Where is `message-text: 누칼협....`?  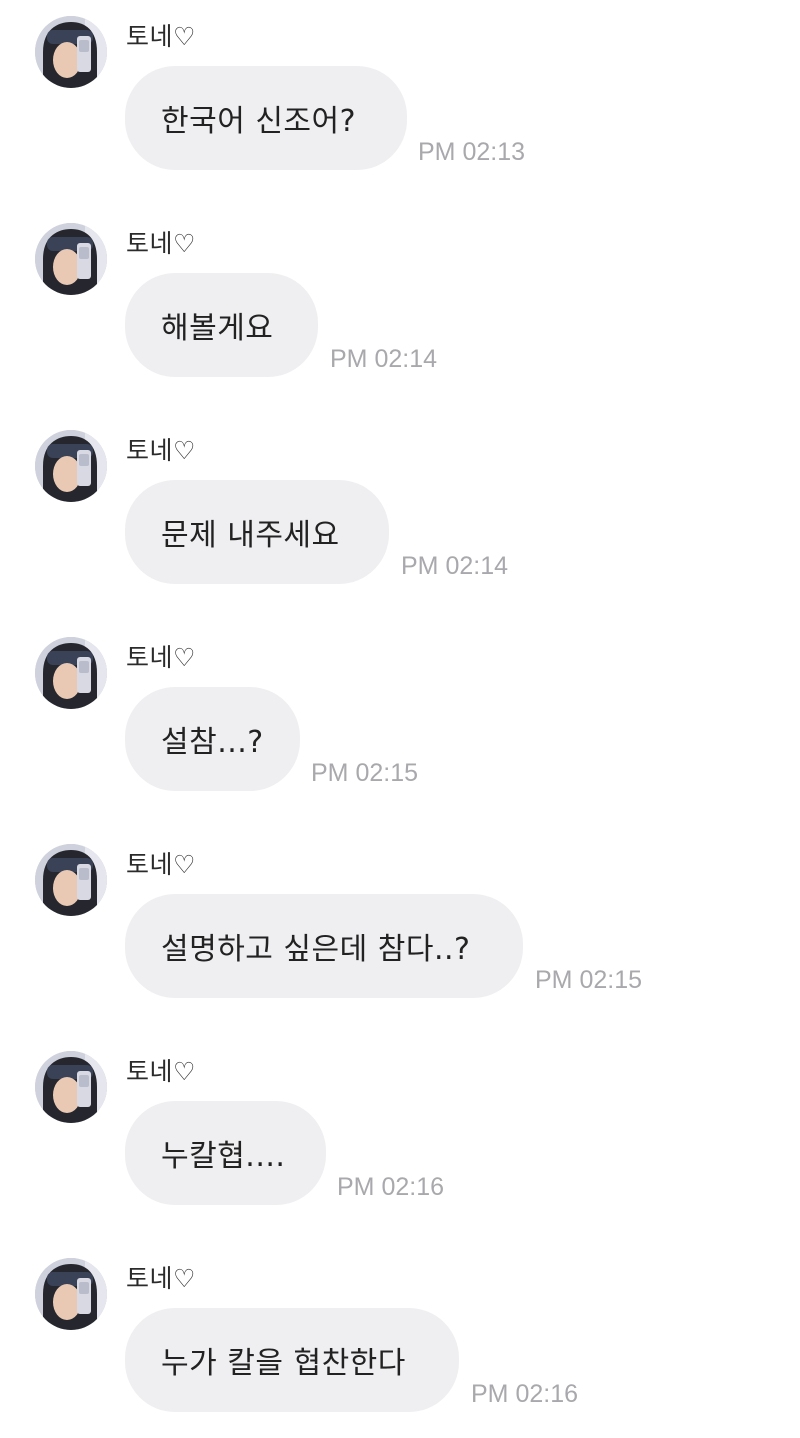
message-text: 누칼협.... is located at coordinates (223, 1156).